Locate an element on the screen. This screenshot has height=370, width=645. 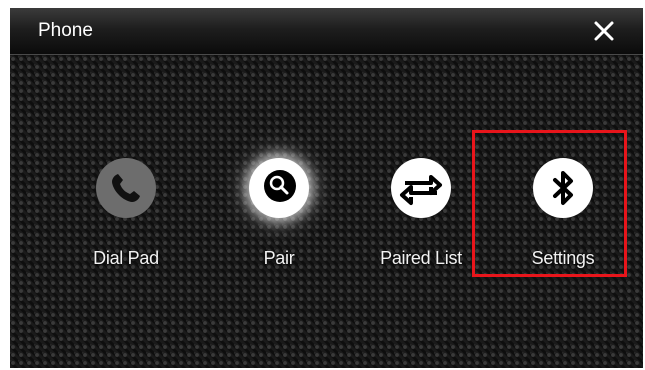
swap-arrows-icon is located at coordinates (421, 190).